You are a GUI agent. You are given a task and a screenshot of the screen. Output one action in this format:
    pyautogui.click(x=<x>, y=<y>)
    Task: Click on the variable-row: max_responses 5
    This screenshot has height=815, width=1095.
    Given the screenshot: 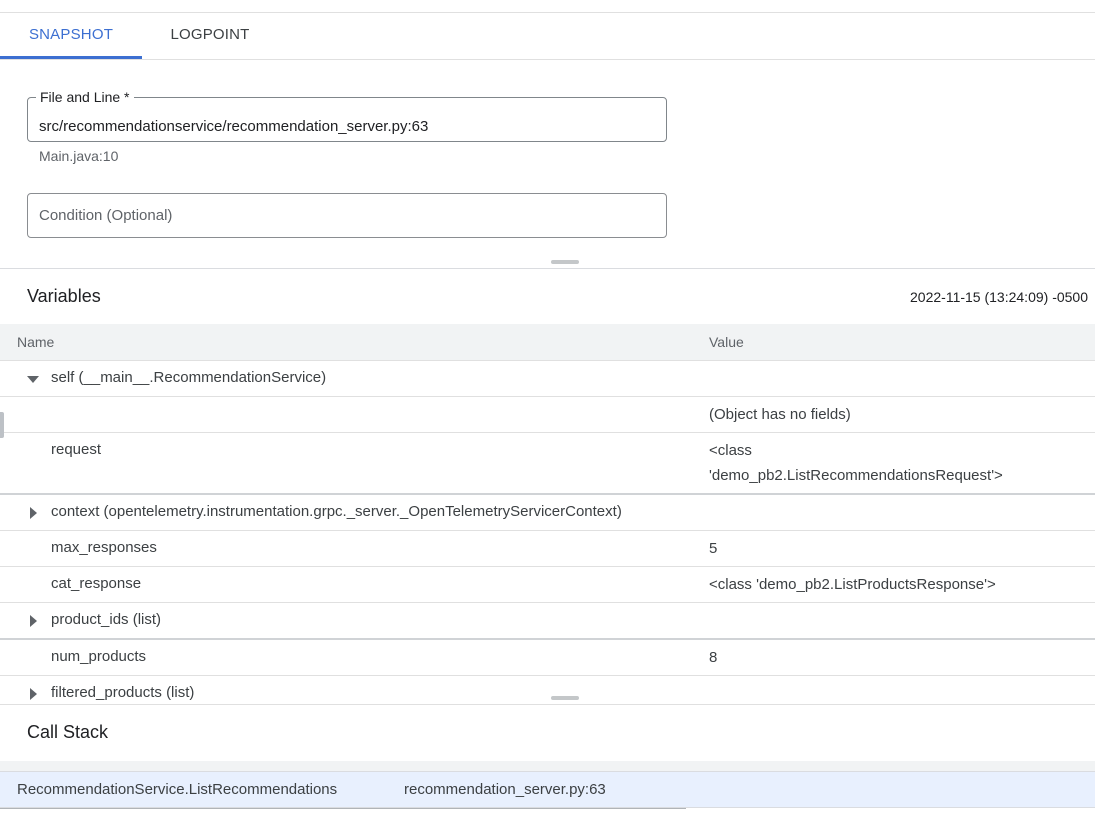 What is the action you would take?
    pyautogui.click(x=547, y=549)
    